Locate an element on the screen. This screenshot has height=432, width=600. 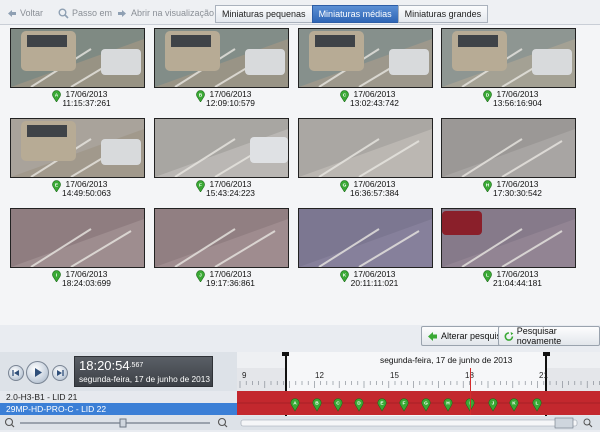
search-again-label: Pesquisar novamente is located at coordinates (539, 336).